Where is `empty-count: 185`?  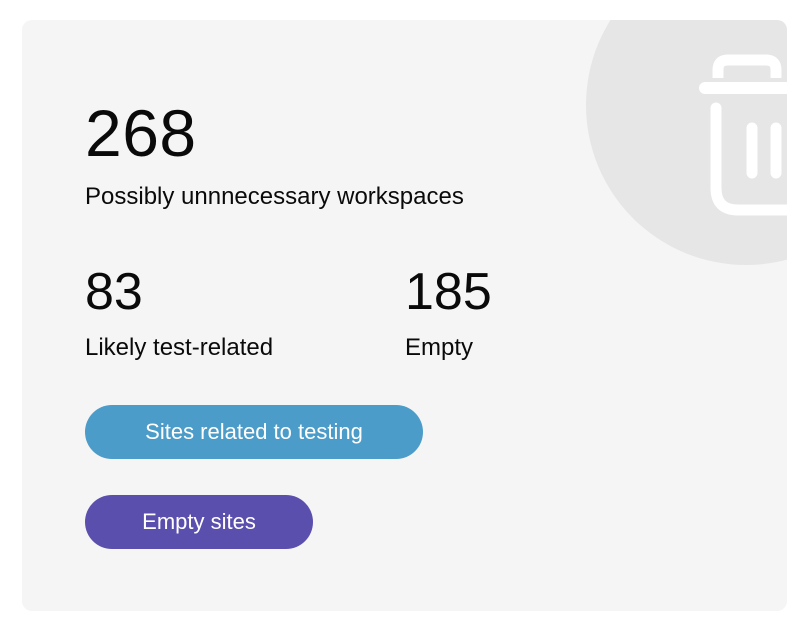
empty-count: 185 is located at coordinates (448, 292).